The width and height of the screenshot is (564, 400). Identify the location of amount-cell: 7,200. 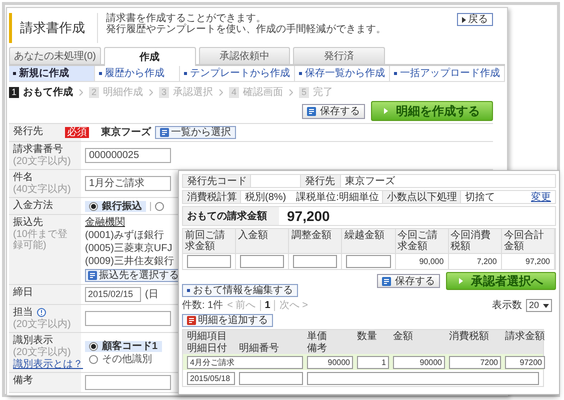
(486, 262).